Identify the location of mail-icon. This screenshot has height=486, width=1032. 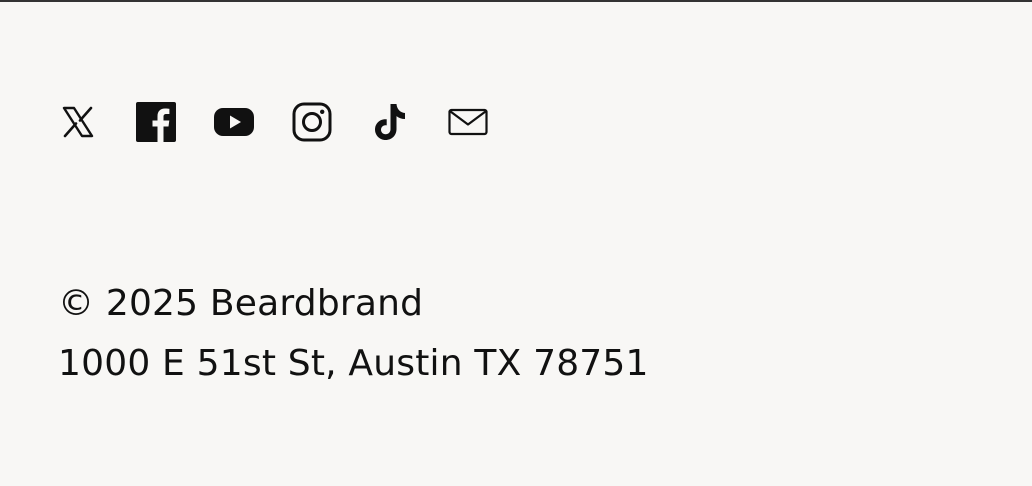
(468, 122).